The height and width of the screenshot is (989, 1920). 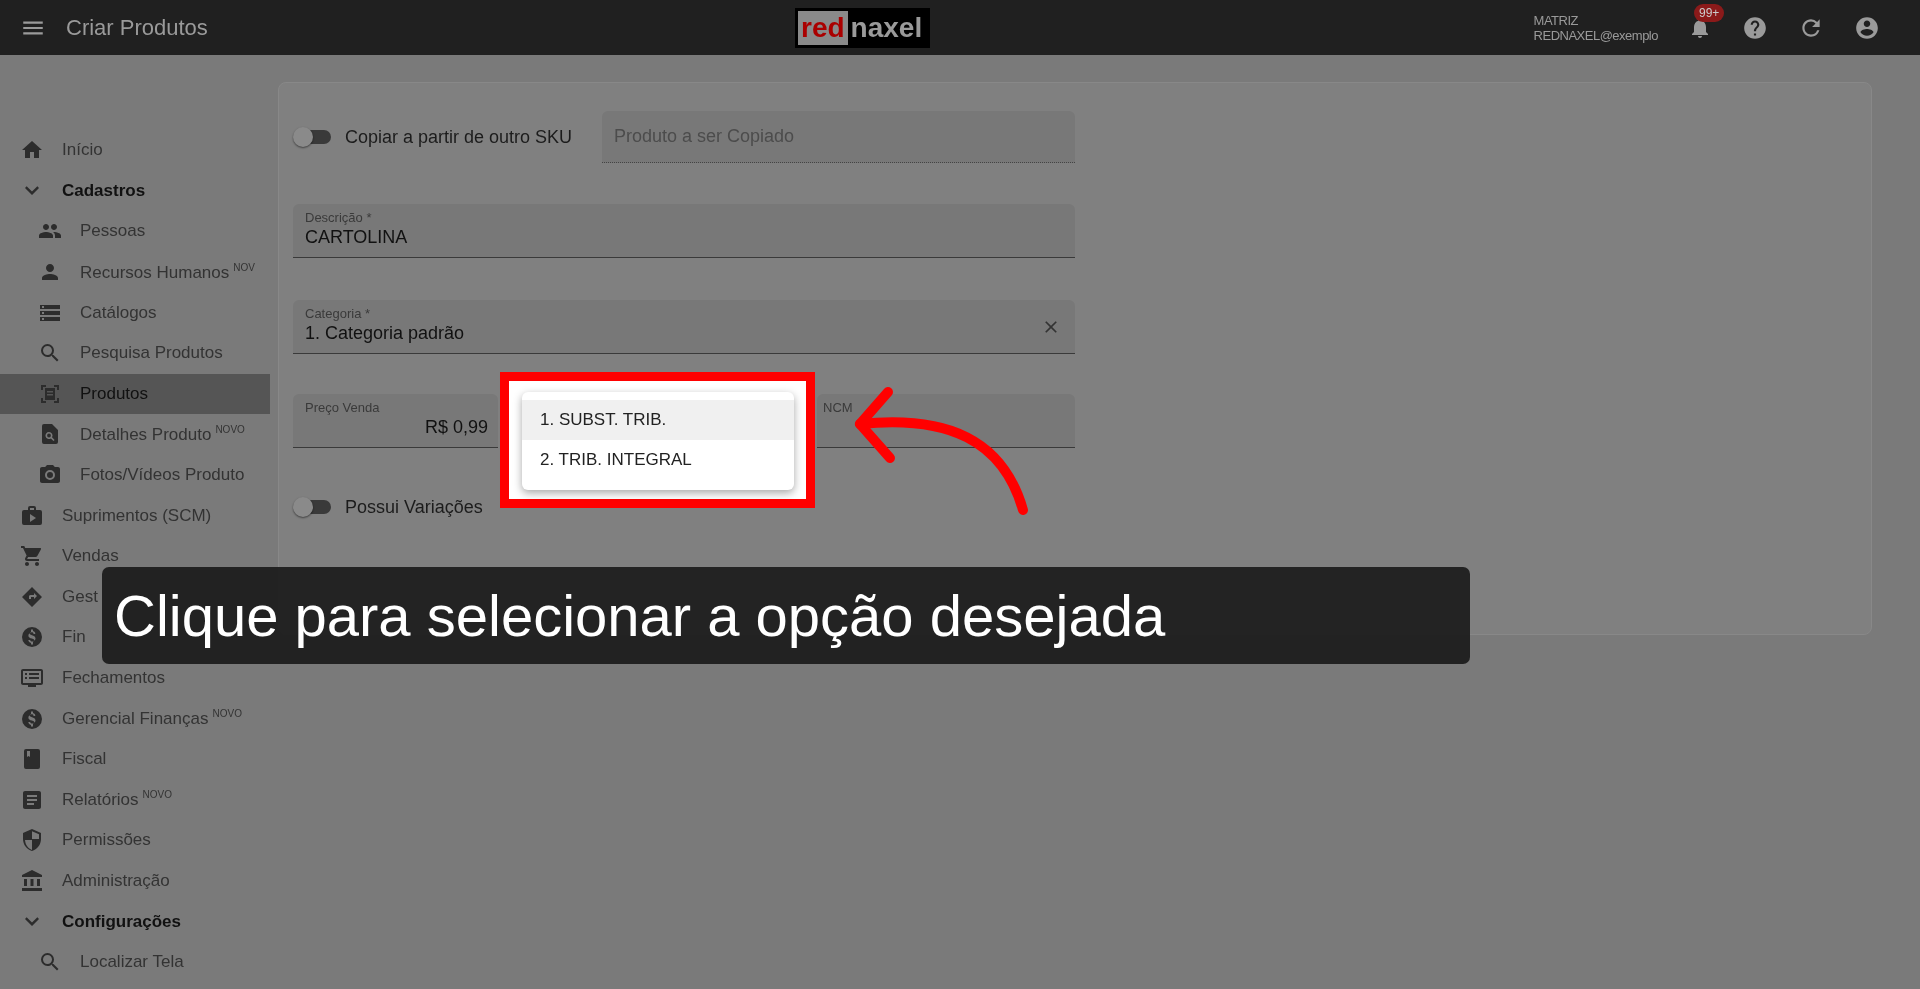 What do you see at coordinates (32, 596) in the screenshot?
I see `diamond-arrow-icon` at bounding box center [32, 596].